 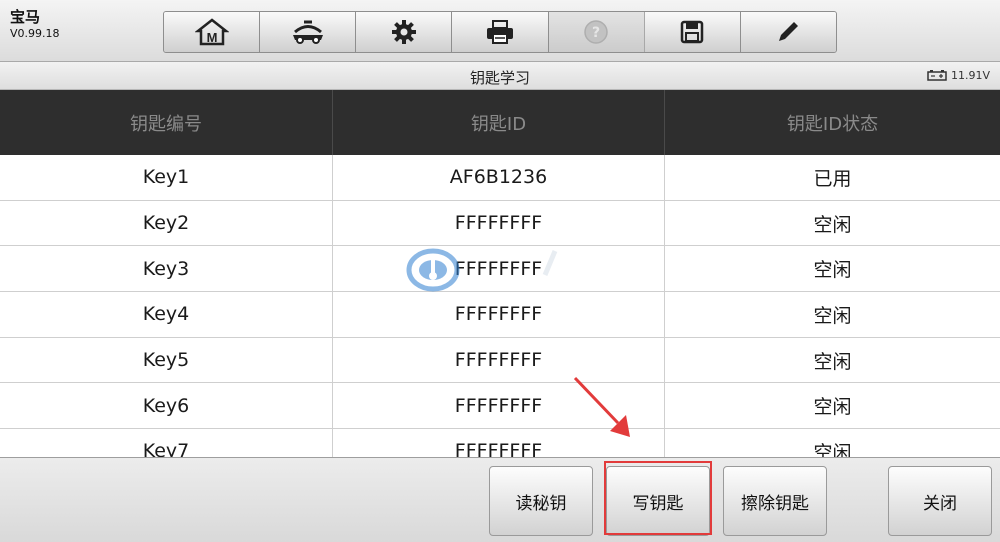 I want to click on key-id-cell: AF6B1236, so click(x=499, y=177).